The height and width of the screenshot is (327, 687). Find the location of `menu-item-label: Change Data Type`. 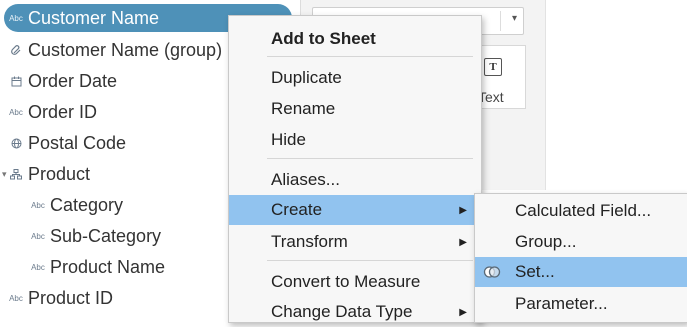

menu-item-label: Change Data Type is located at coordinates (342, 311).